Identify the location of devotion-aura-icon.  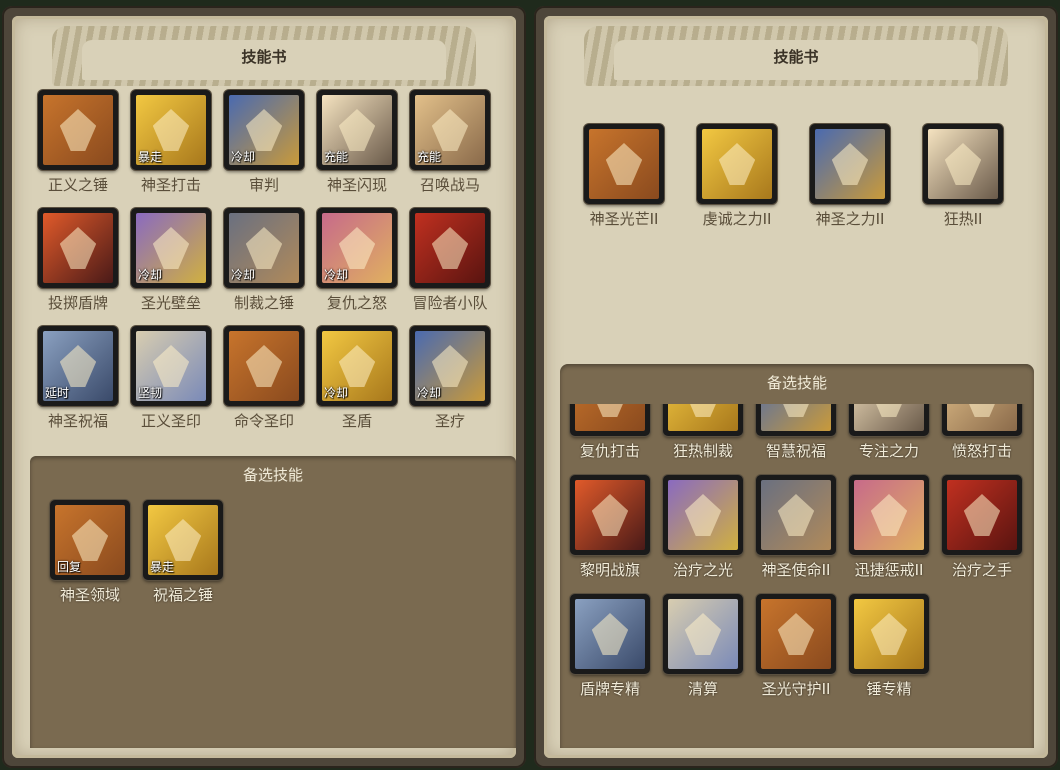
(737, 164).